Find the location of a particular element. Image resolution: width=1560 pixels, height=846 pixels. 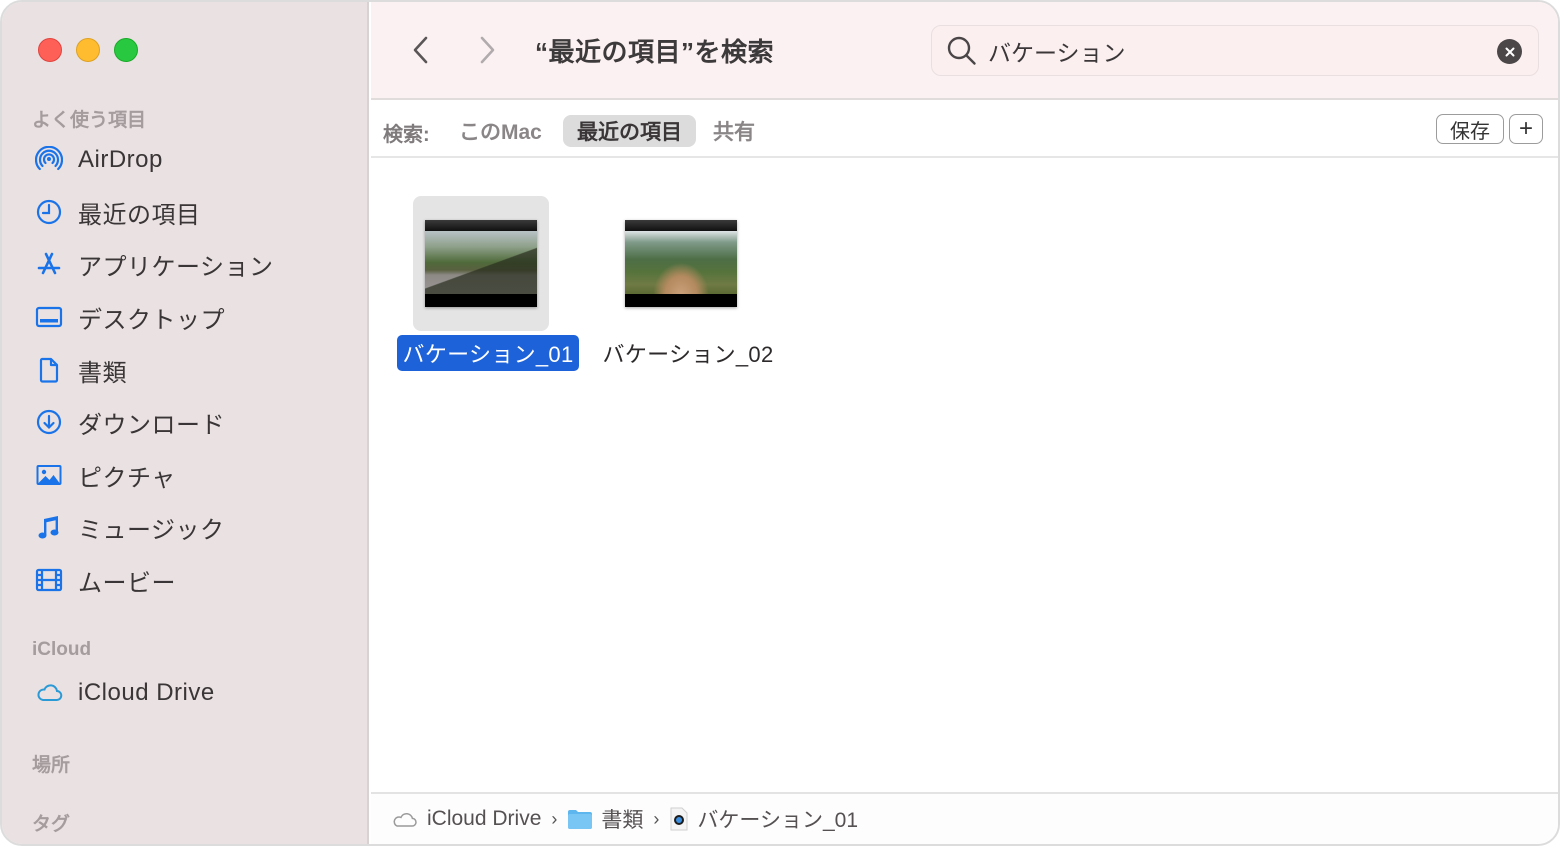

crumb-label: バケーション_01 is located at coordinates (777, 820).